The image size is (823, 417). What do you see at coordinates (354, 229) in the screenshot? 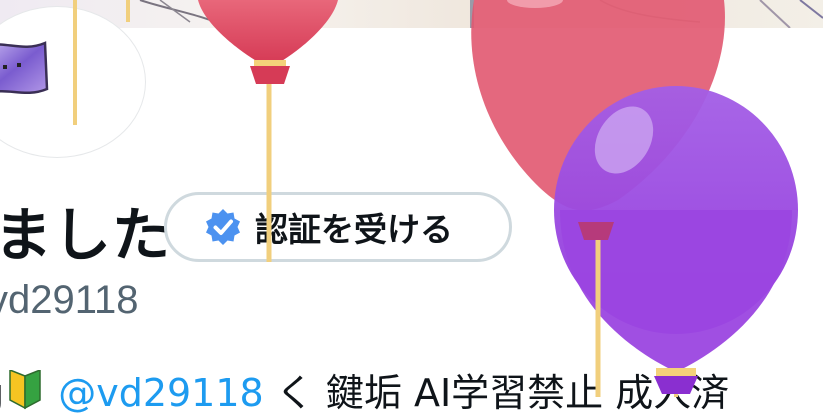
I see `get-verified-label: 認証を受ける` at bounding box center [354, 229].